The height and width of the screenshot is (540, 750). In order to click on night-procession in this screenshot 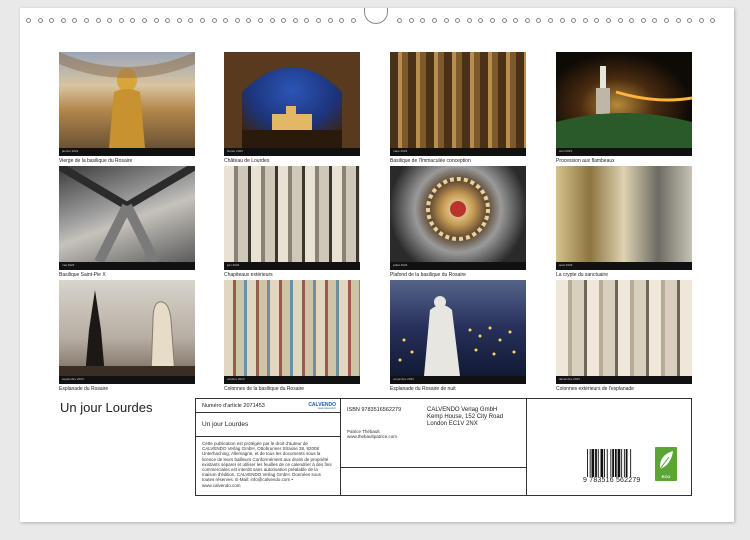, I will do `click(457, 336)`.